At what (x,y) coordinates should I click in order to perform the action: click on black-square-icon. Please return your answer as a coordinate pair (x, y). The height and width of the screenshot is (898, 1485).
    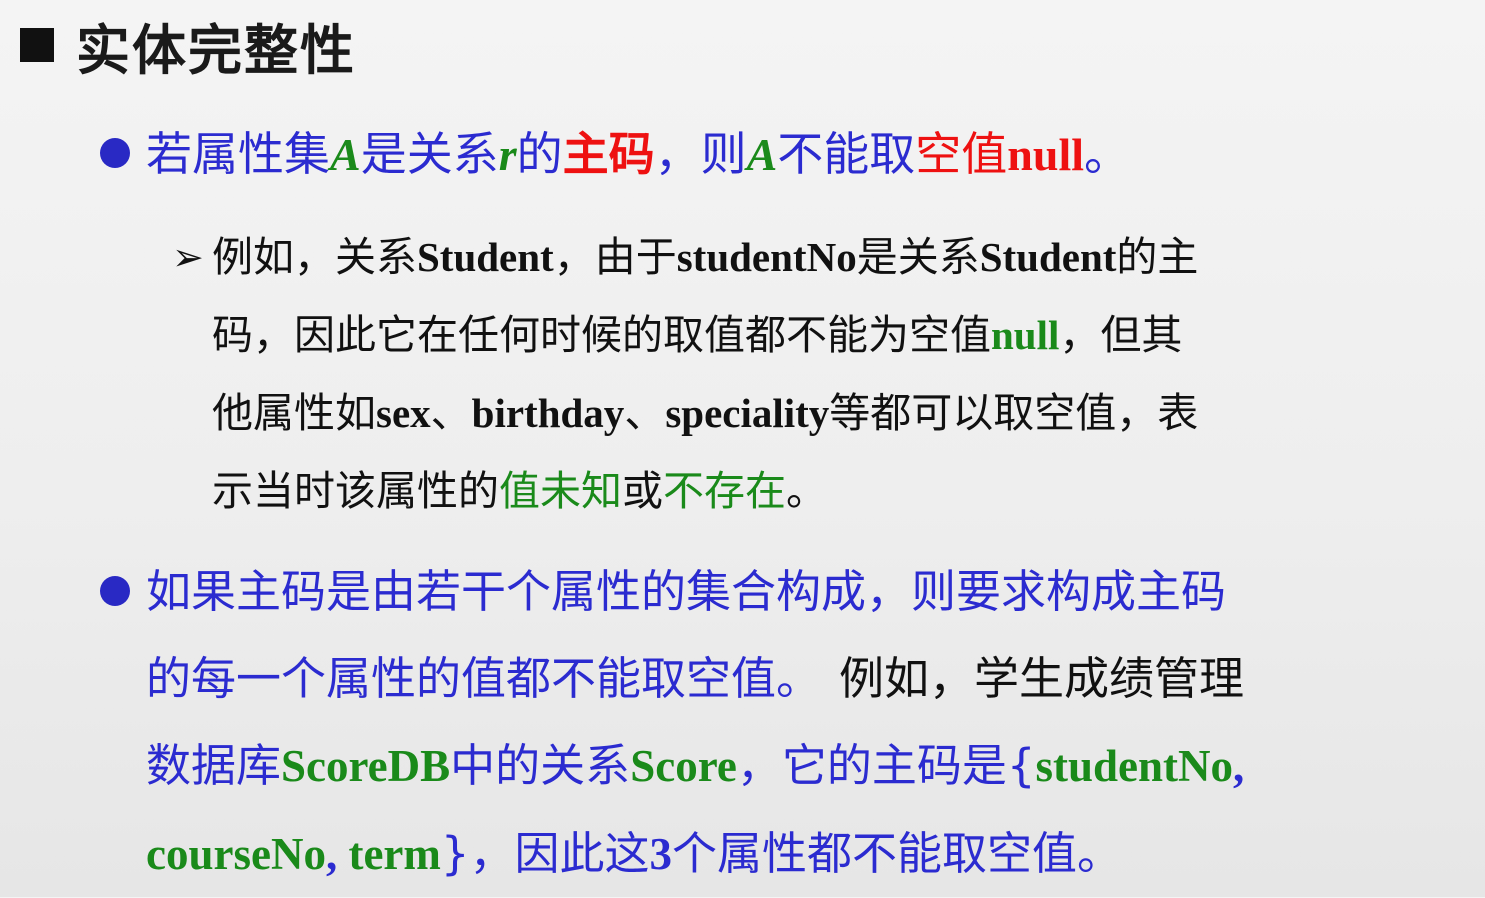
    Looking at the image, I should click on (37, 45).